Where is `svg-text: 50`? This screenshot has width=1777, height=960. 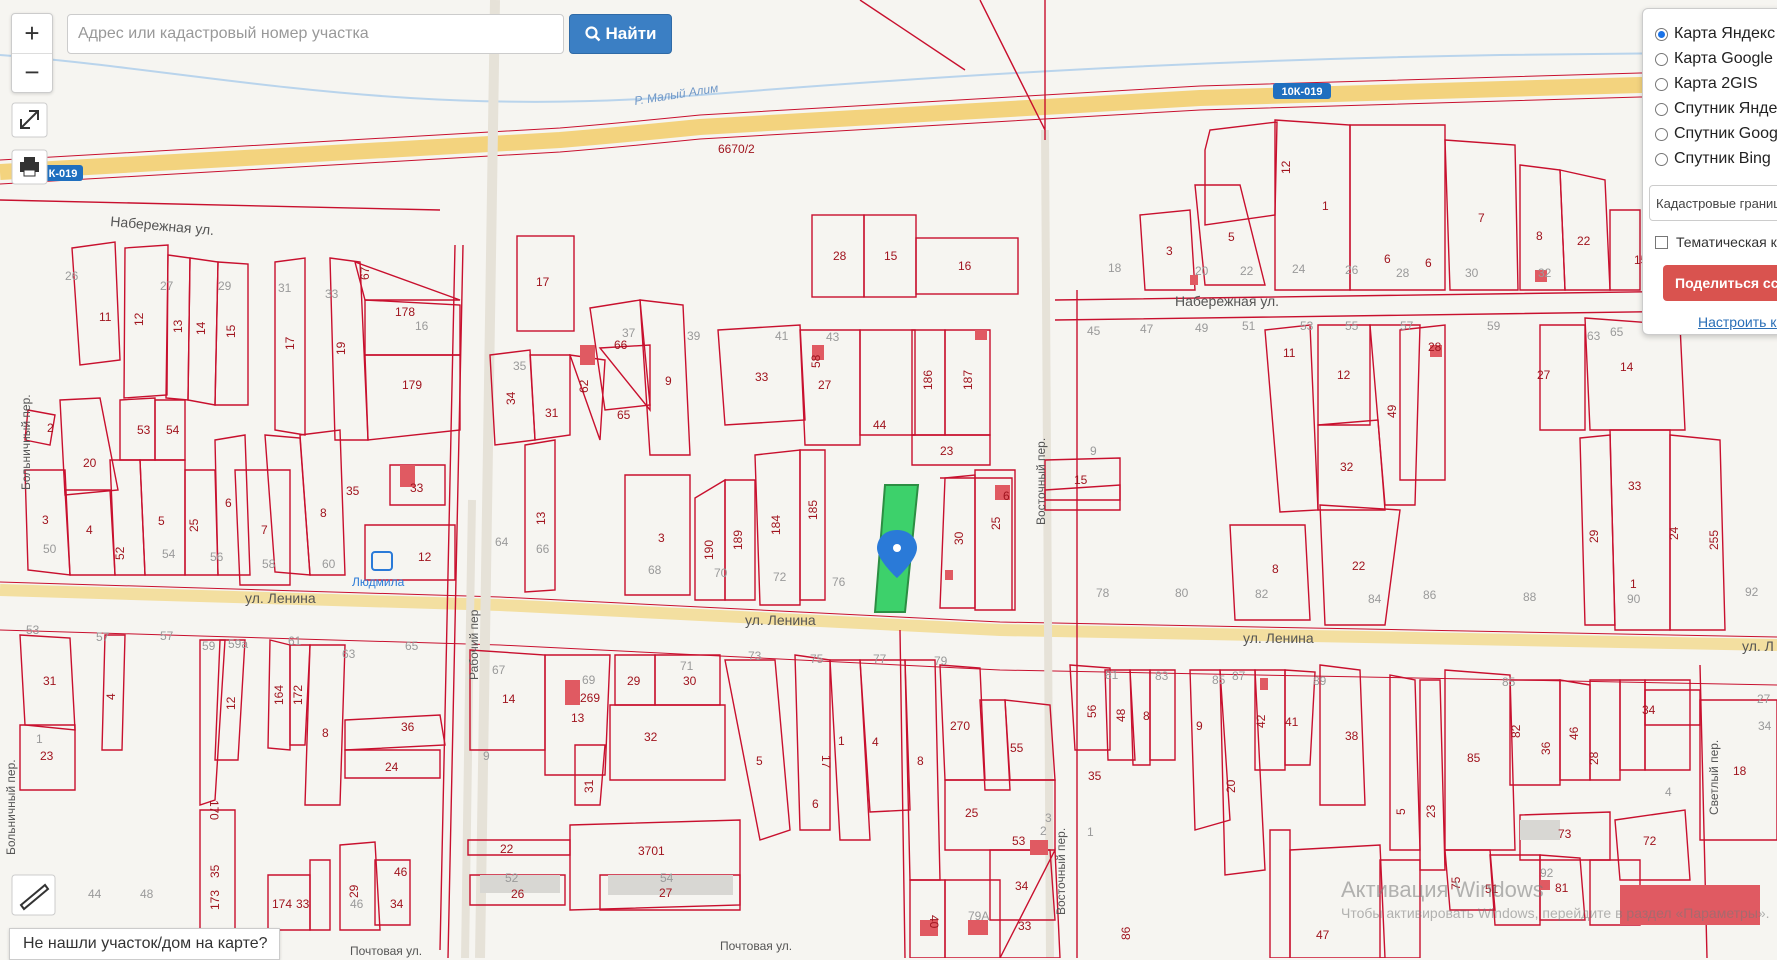
svg-text: 50 is located at coordinates (50, 549).